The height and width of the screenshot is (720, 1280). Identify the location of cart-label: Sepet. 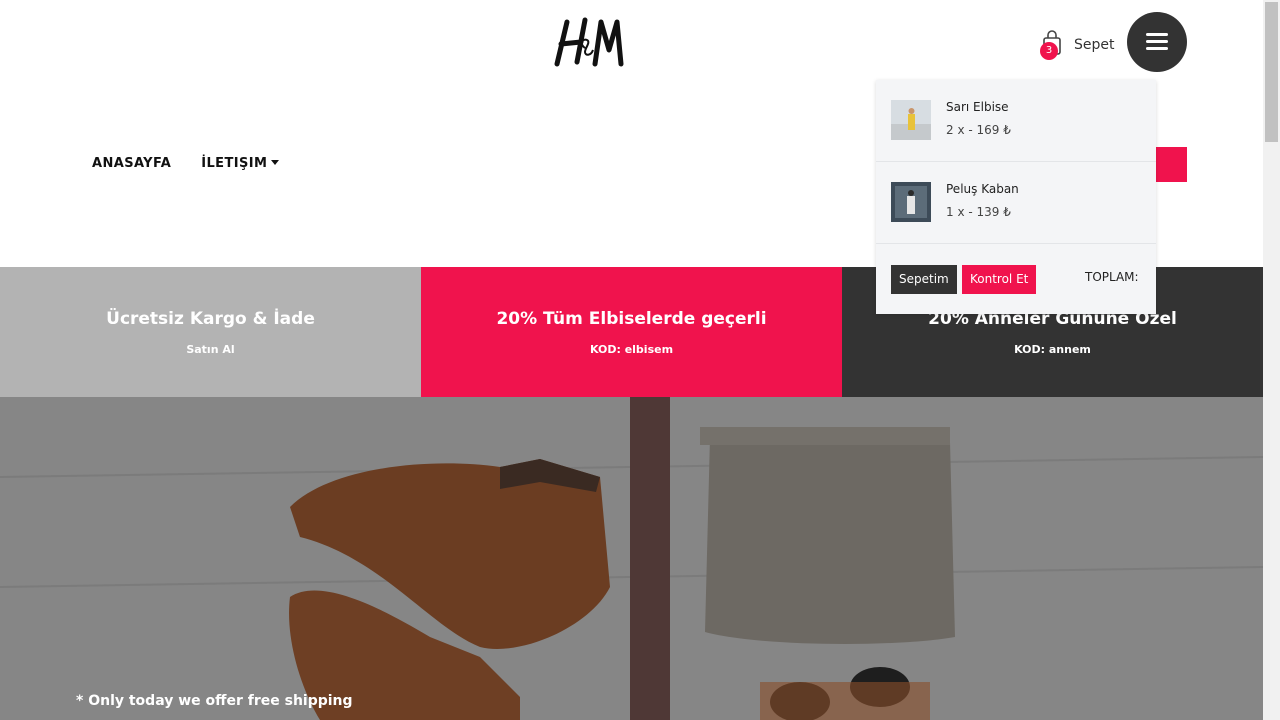
(1094, 45).